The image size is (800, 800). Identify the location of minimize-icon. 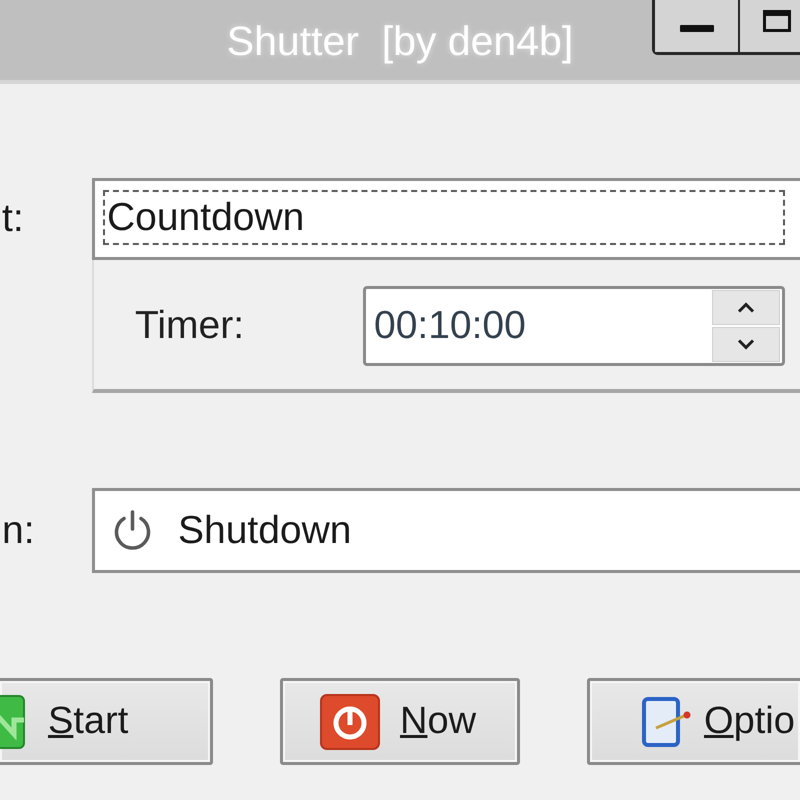
(697, 28).